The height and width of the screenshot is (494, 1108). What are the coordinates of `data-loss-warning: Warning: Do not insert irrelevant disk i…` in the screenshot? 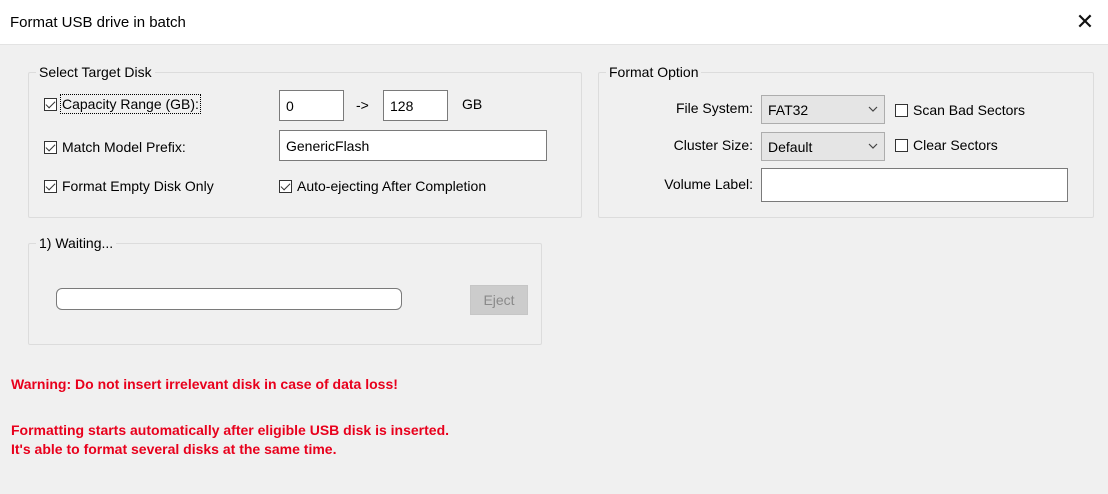 It's located at (204, 384).